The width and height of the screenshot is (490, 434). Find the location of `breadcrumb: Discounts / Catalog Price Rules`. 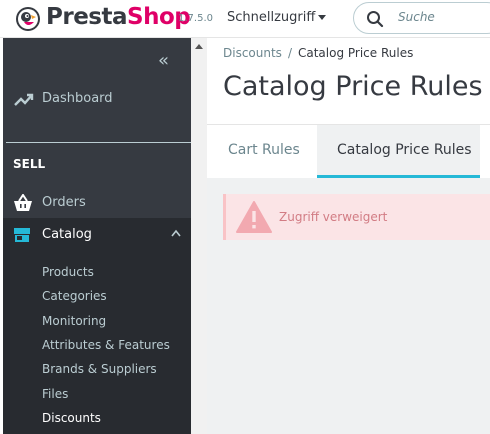

breadcrumb: Discounts / Catalog Price Rules is located at coordinates (318, 53).